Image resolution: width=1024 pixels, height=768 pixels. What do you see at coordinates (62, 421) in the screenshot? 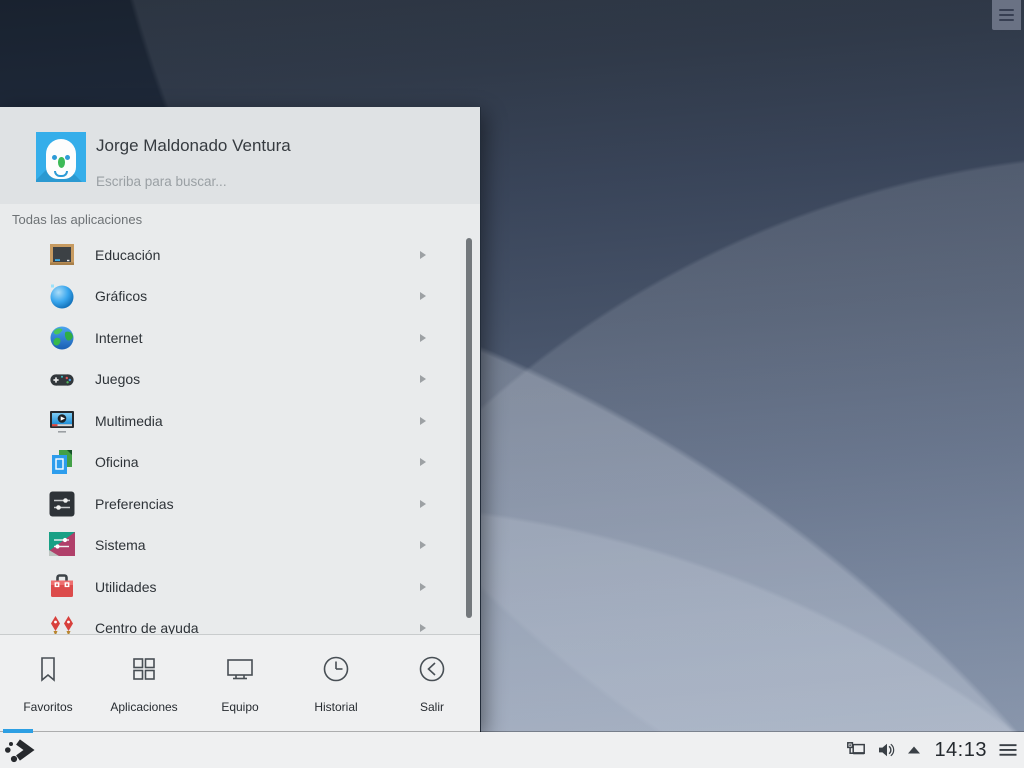
I see `multimedia-icon` at bounding box center [62, 421].